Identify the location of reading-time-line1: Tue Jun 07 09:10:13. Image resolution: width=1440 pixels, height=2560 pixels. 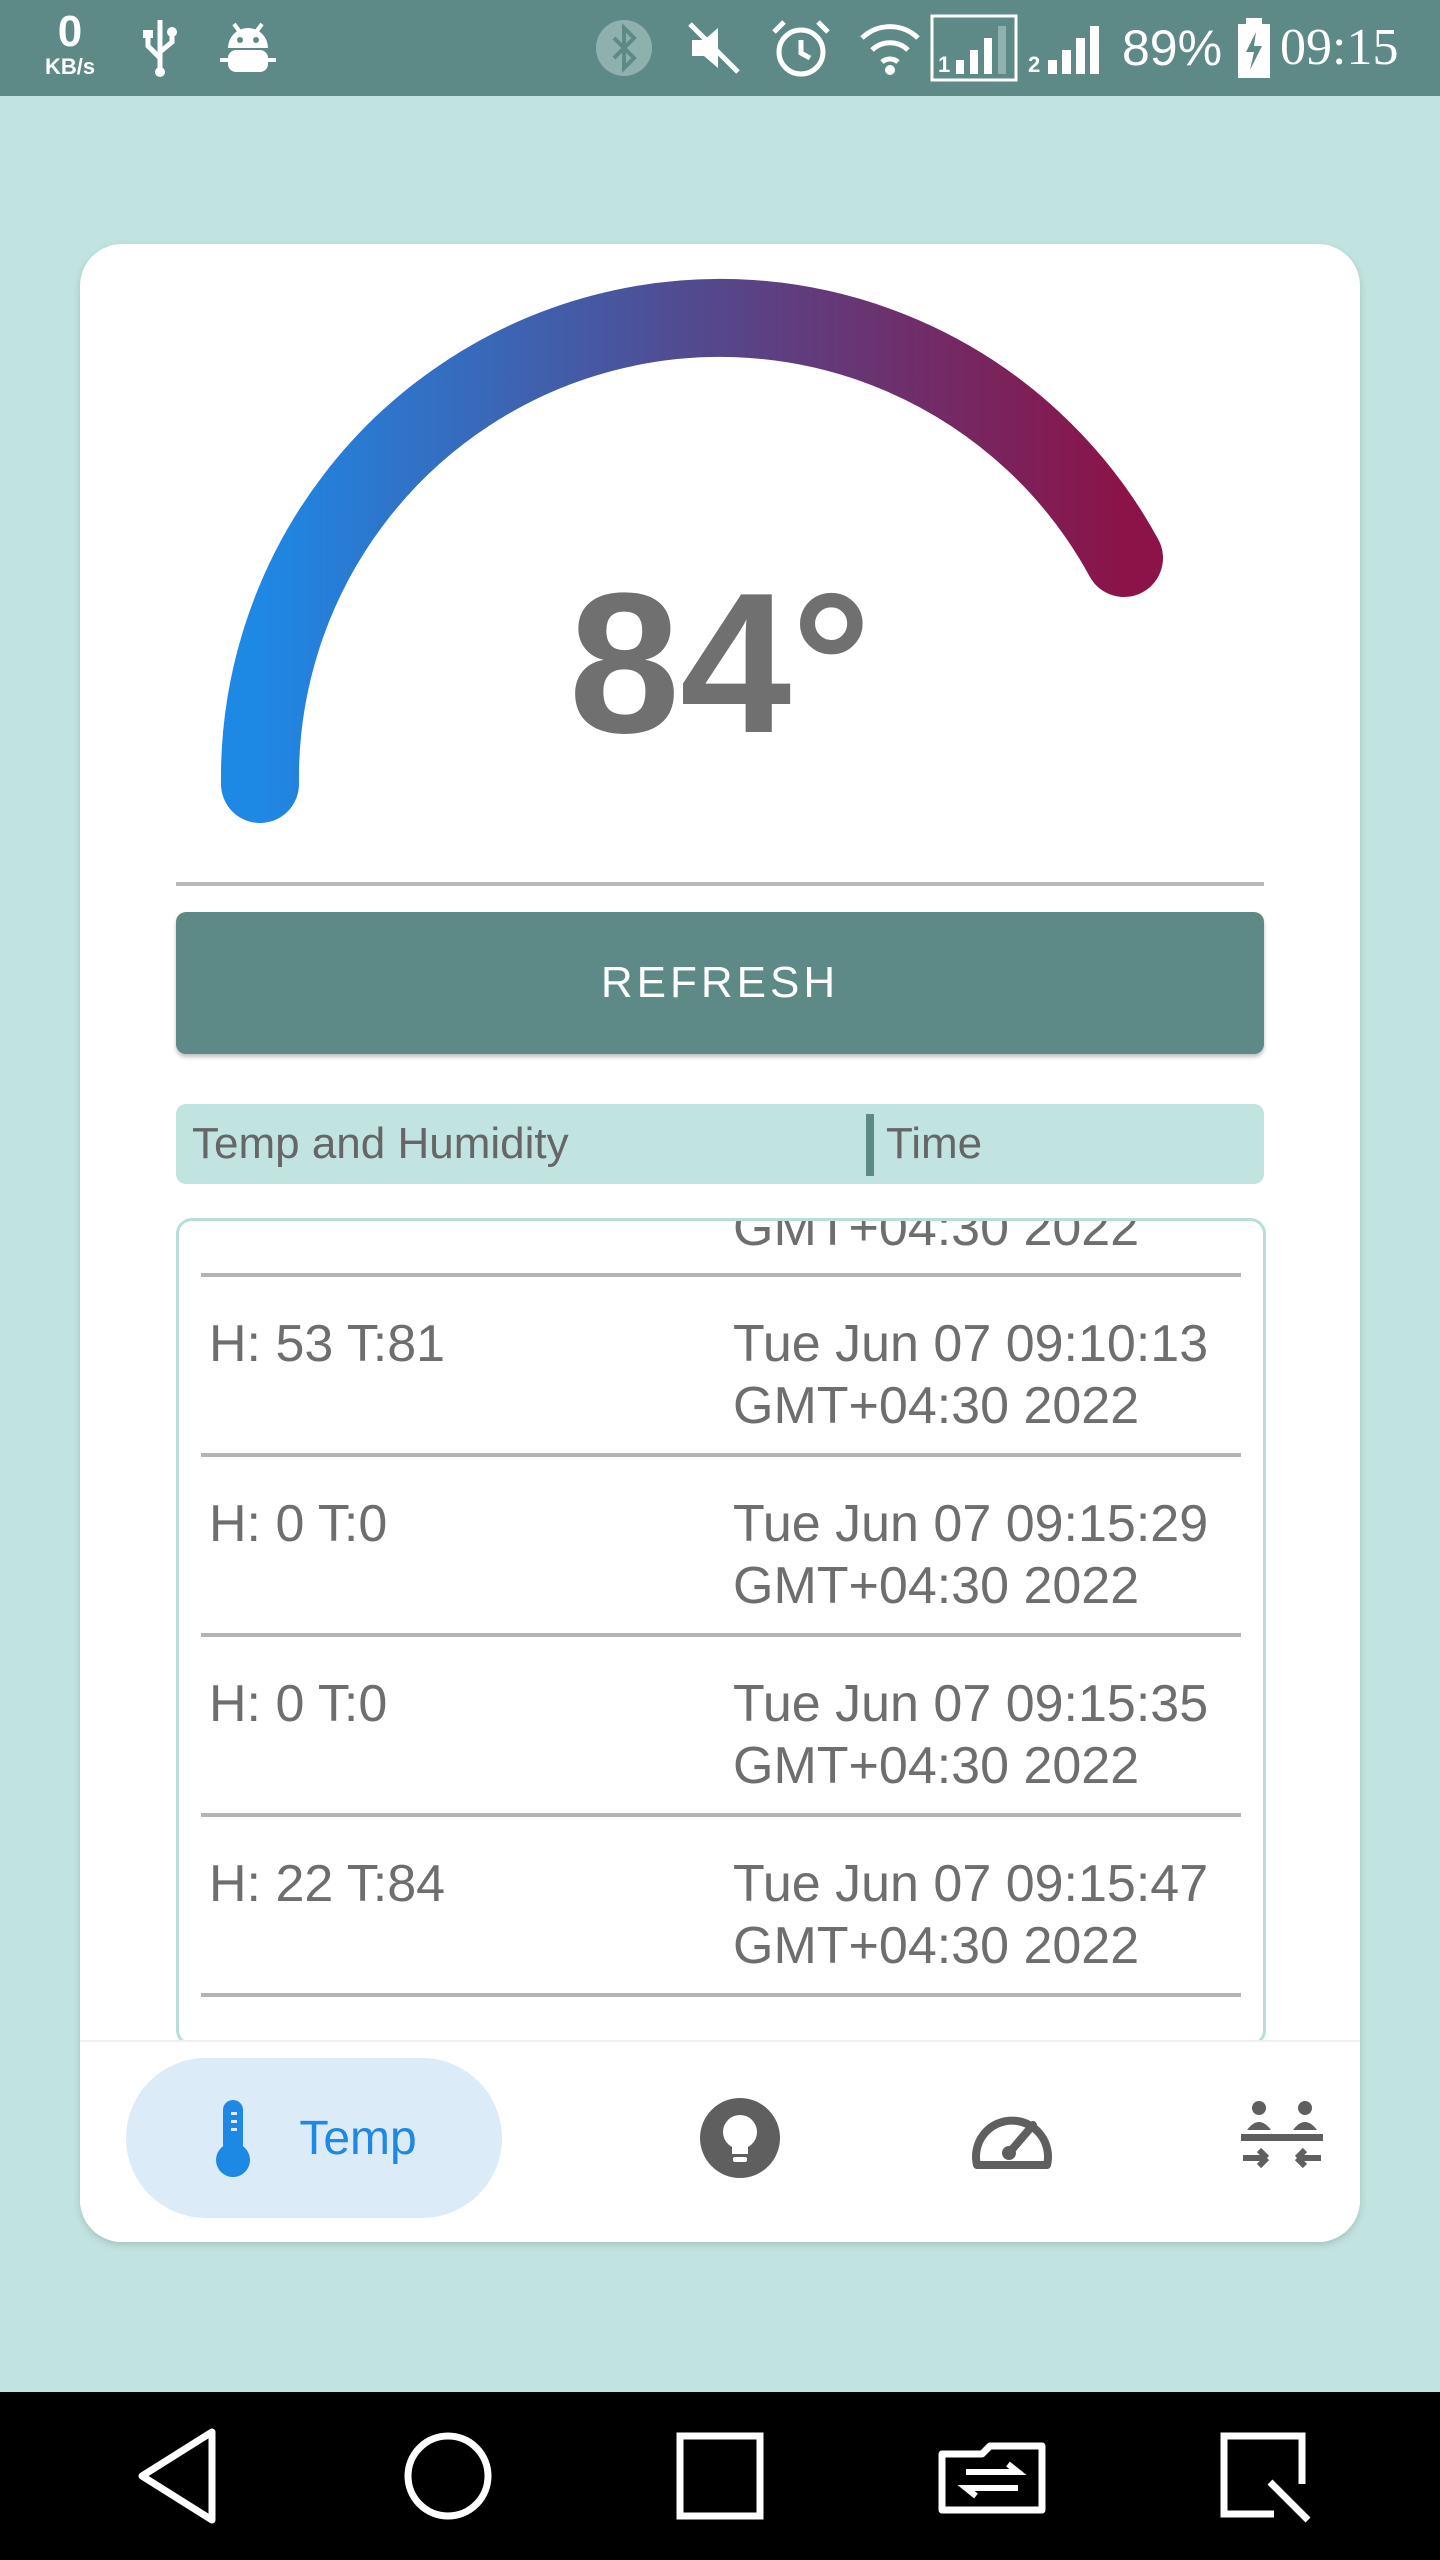
(971, 1344).